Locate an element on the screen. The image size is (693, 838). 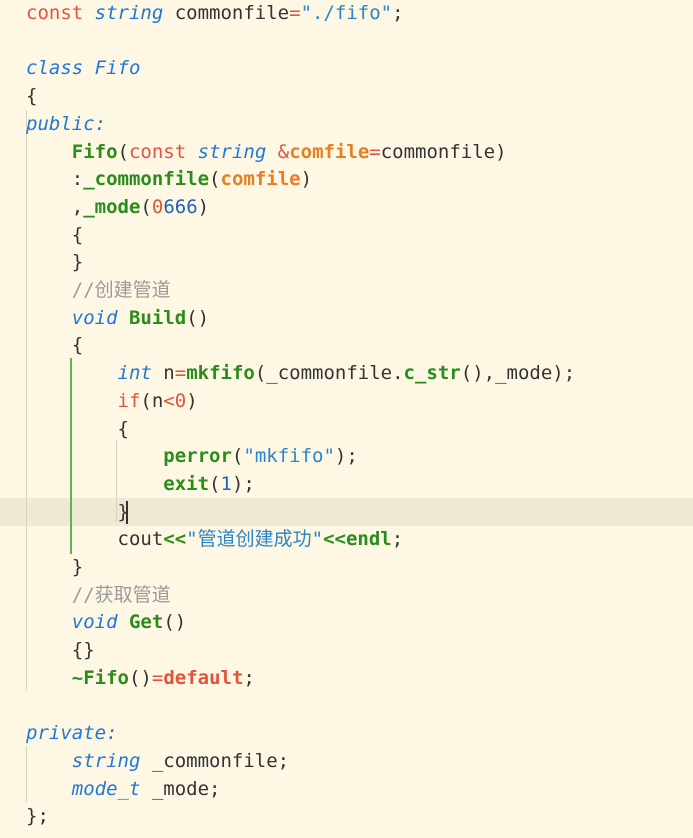
code-token: comfile is located at coordinates (260, 179).